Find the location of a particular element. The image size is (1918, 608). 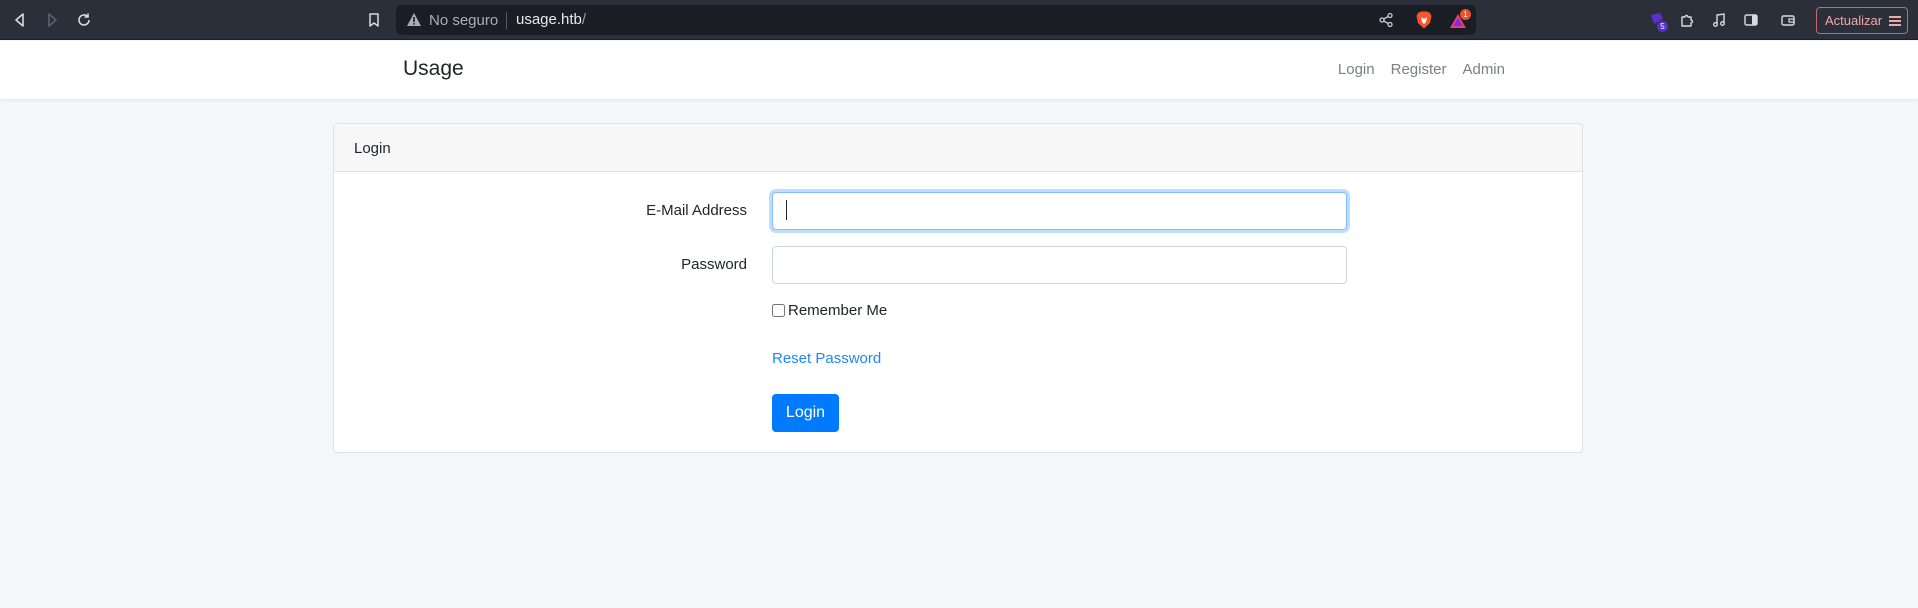

remember-me-checkbox is located at coordinates (778, 310).